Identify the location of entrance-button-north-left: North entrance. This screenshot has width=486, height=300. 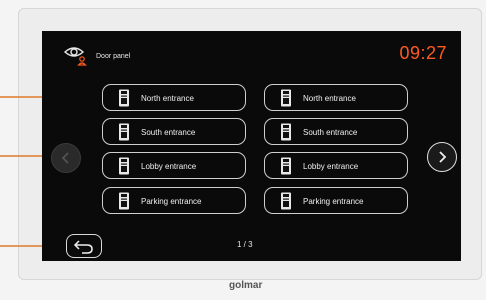
(174, 97).